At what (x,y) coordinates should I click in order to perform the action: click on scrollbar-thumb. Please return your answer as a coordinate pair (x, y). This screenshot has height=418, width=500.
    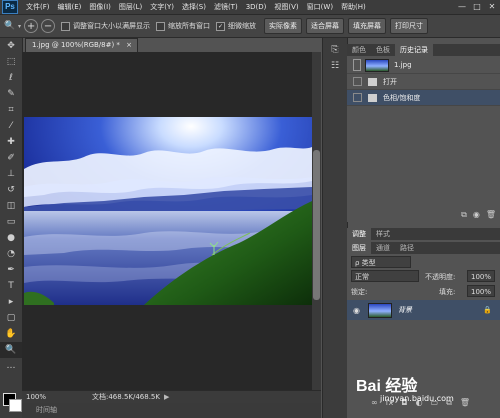
    Looking at the image, I should click on (316, 225).